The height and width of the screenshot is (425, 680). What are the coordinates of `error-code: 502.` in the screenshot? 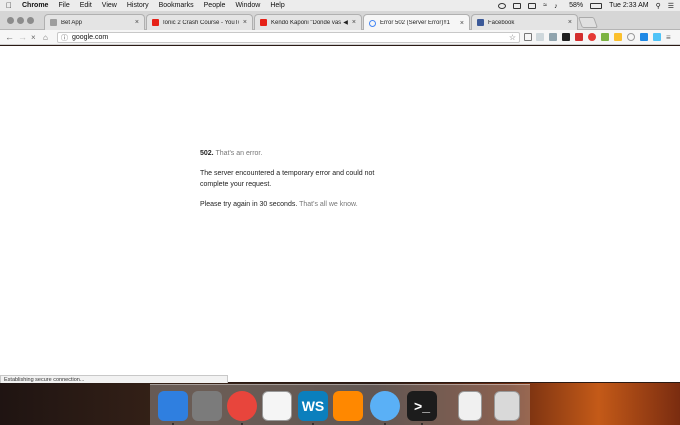 It's located at (207, 153).